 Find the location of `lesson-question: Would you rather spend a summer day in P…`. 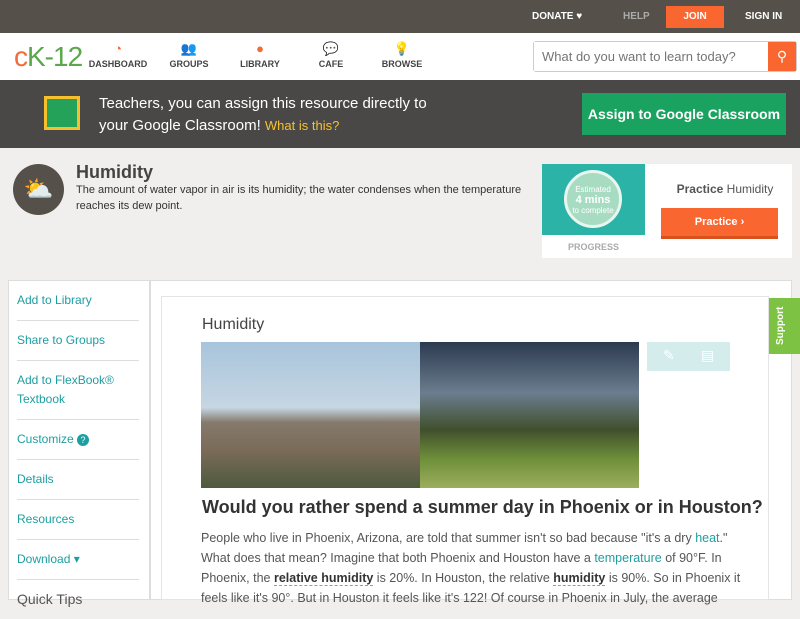

lesson-question: Would you rather spend a summer day in P… is located at coordinates (482, 507).